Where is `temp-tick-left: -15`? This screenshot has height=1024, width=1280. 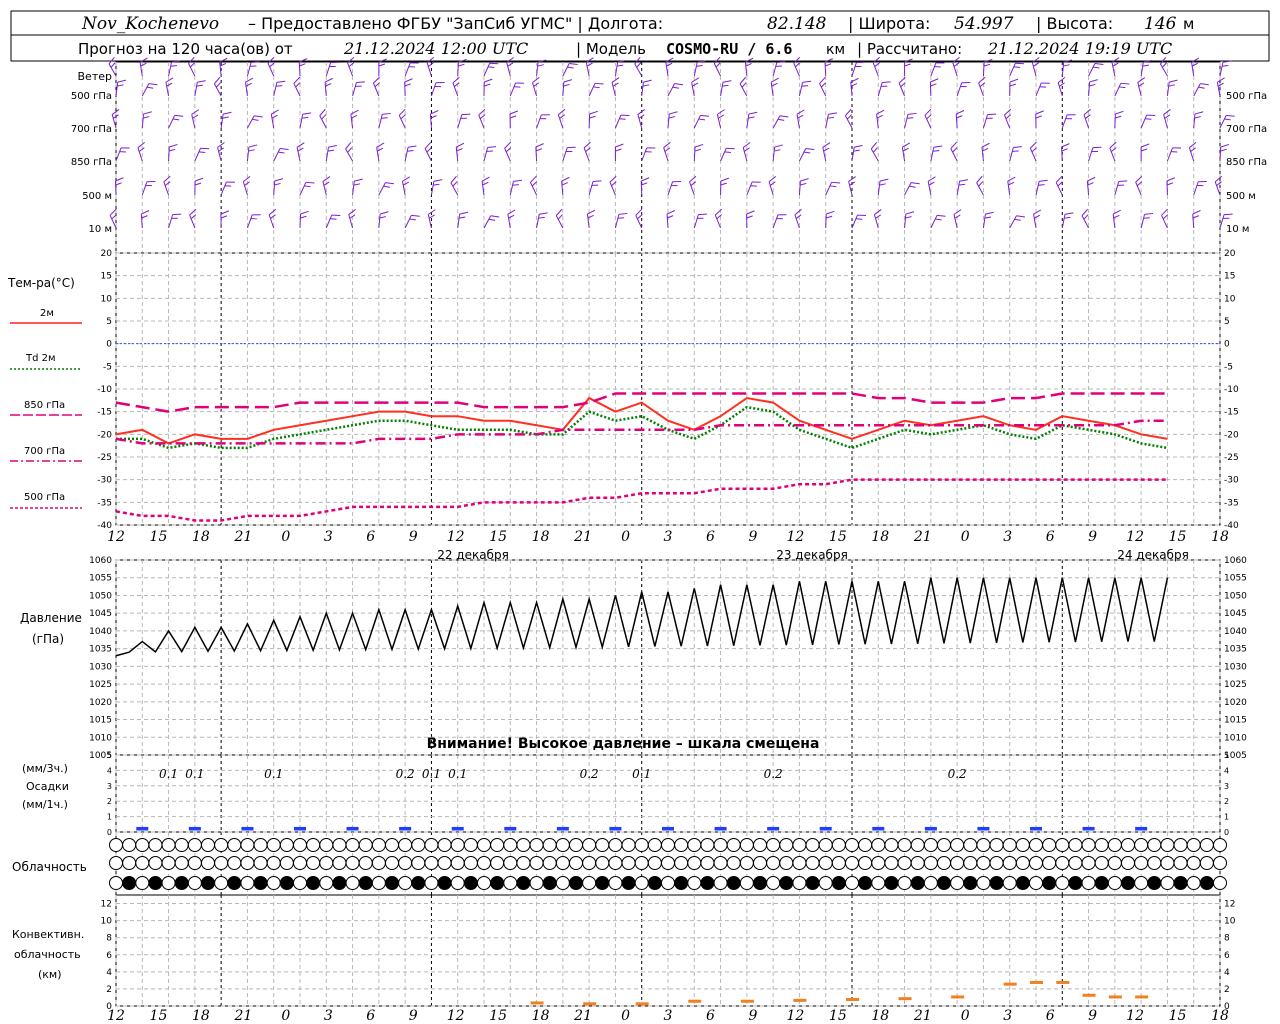
temp-tick-left: -15 is located at coordinates (104, 413).